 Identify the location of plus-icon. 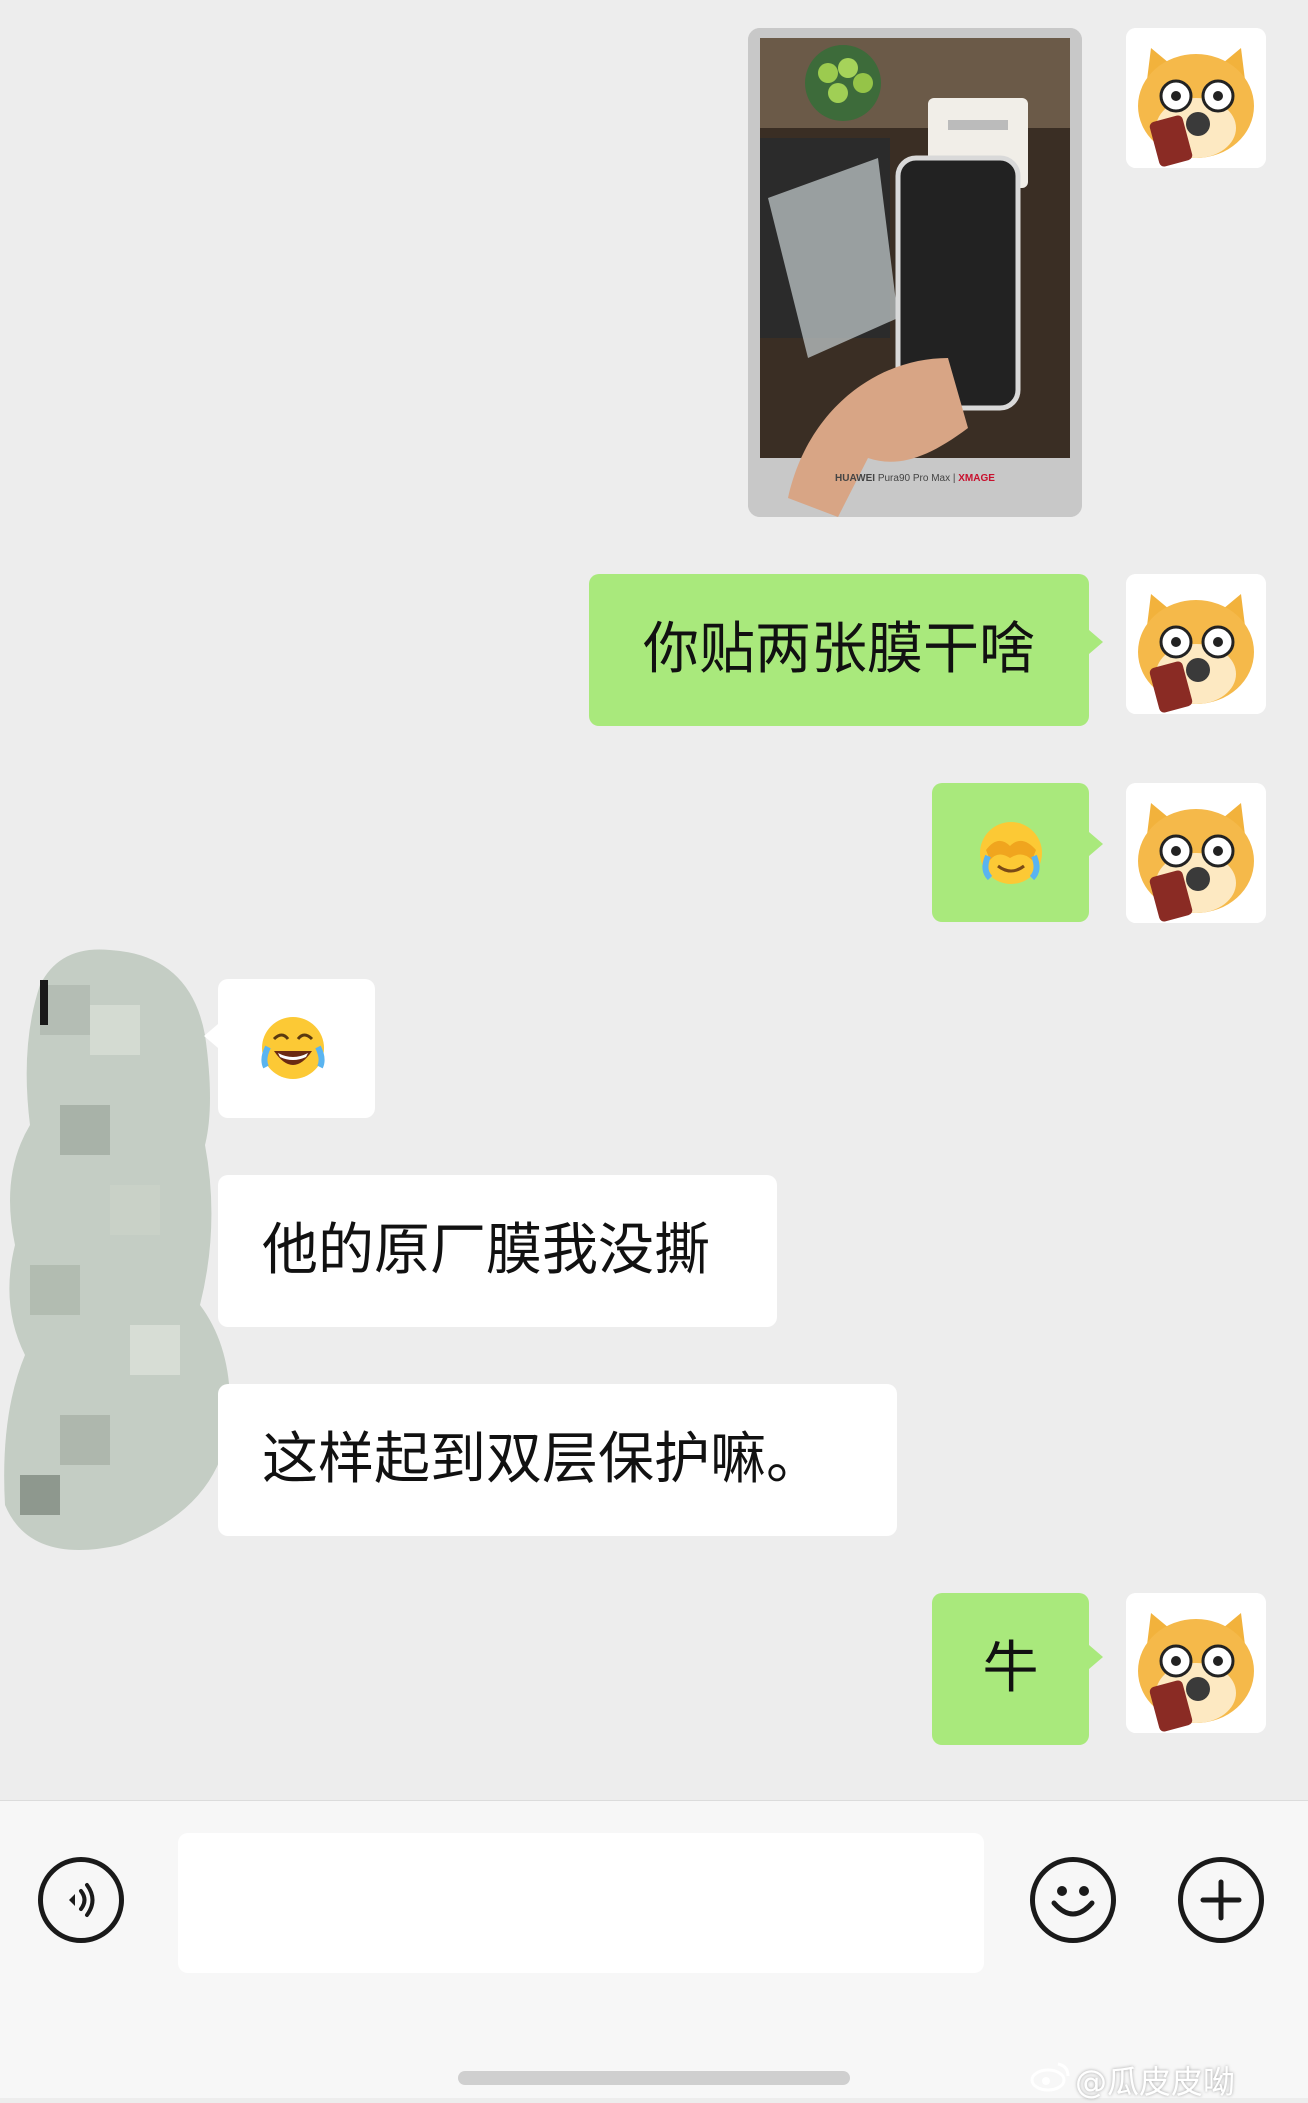
(1221, 1900).